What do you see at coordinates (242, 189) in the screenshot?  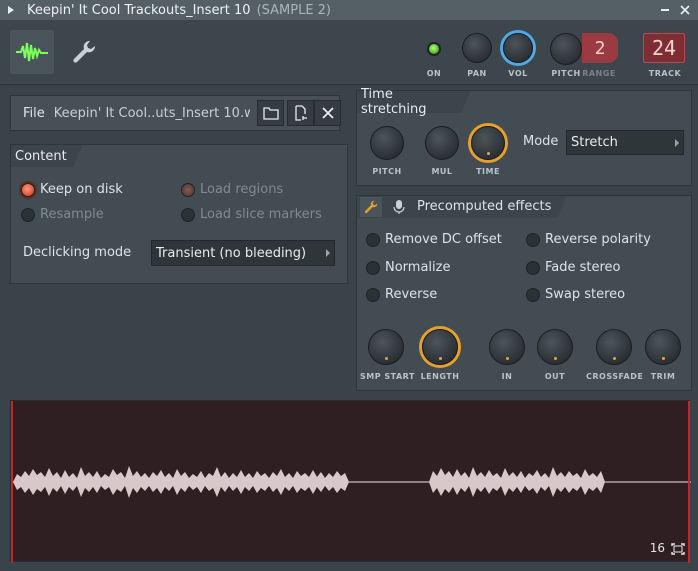 I see `load-regions-label: Load regions` at bounding box center [242, 189].